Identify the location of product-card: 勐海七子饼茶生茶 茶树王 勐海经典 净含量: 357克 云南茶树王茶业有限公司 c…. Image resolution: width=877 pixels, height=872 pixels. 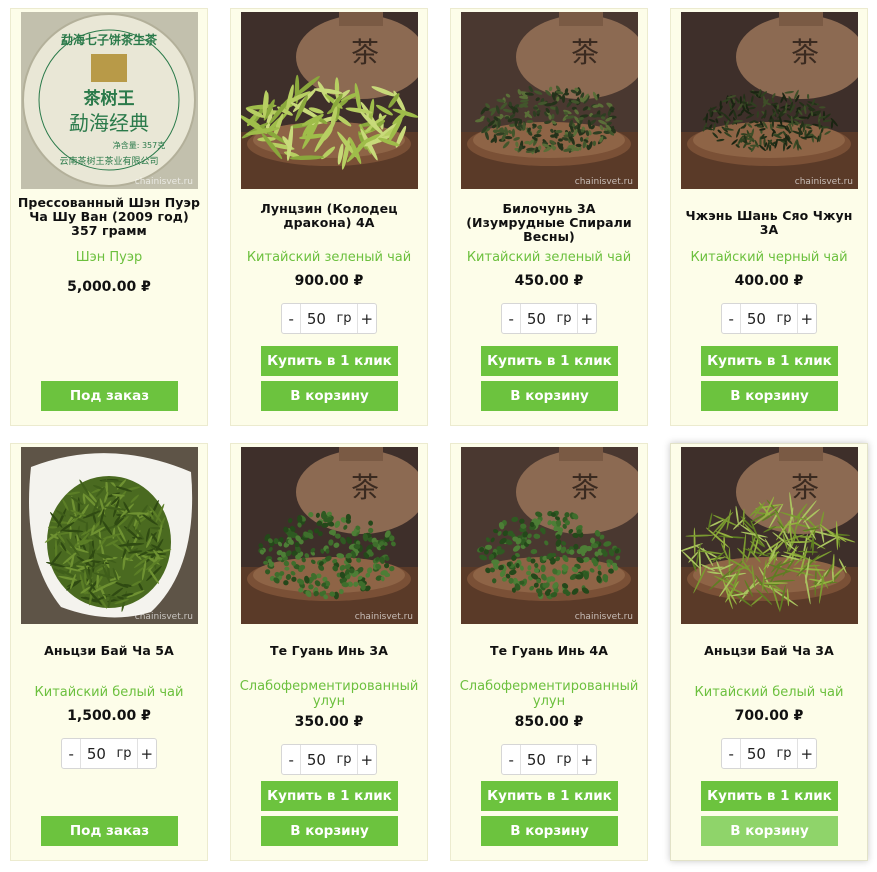
(109, 217).